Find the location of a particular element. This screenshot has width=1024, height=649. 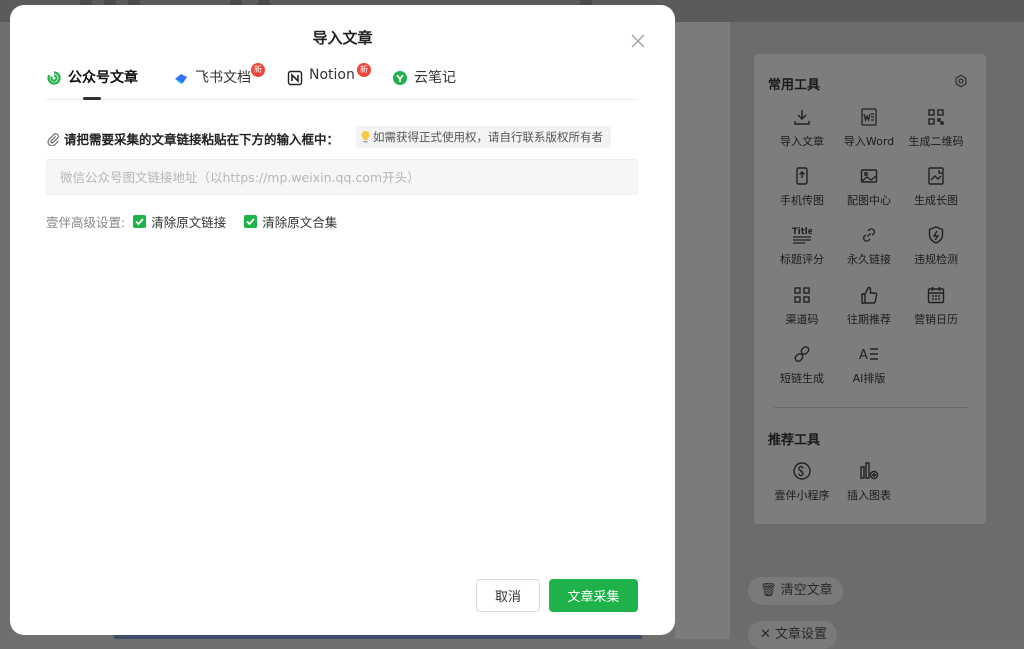

tool-ai-layout: A AI排版 is located at coordinates (869, 369).